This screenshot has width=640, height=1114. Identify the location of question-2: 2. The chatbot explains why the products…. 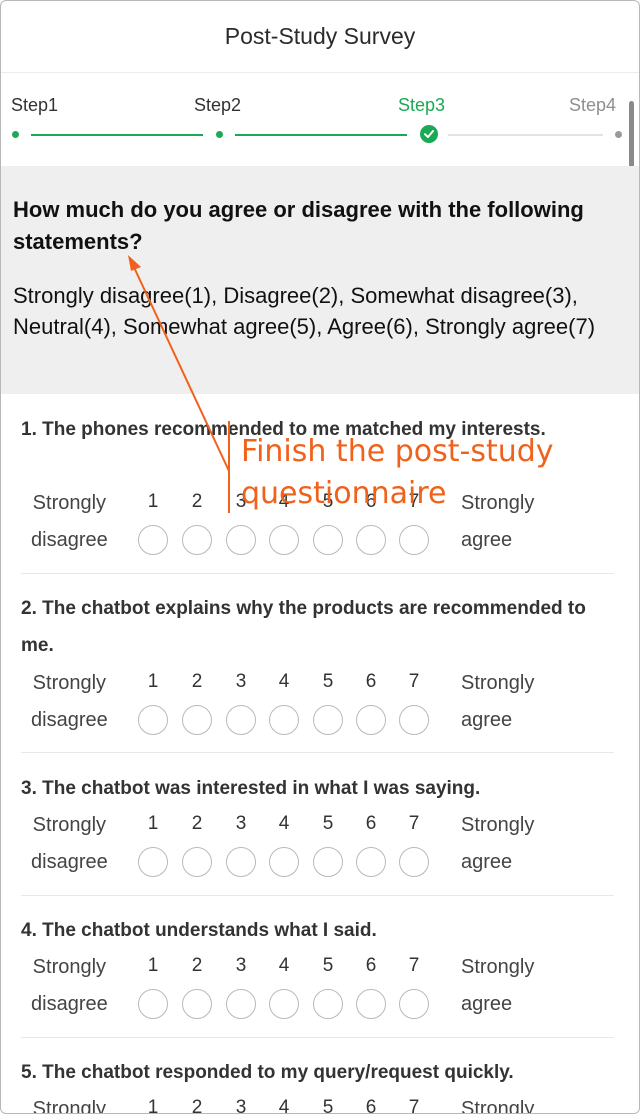
(317, 627).